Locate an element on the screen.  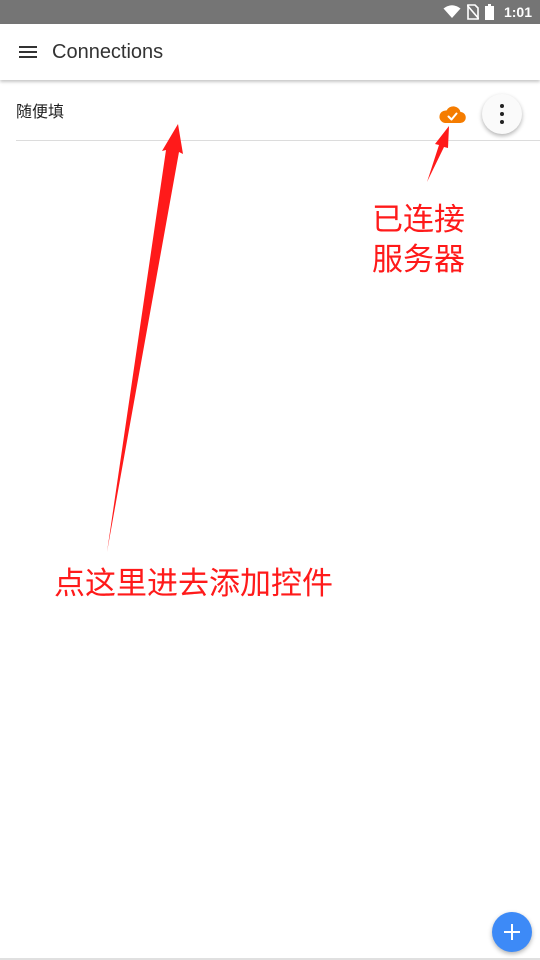
plus-icon is located at coordinates (512, 932).